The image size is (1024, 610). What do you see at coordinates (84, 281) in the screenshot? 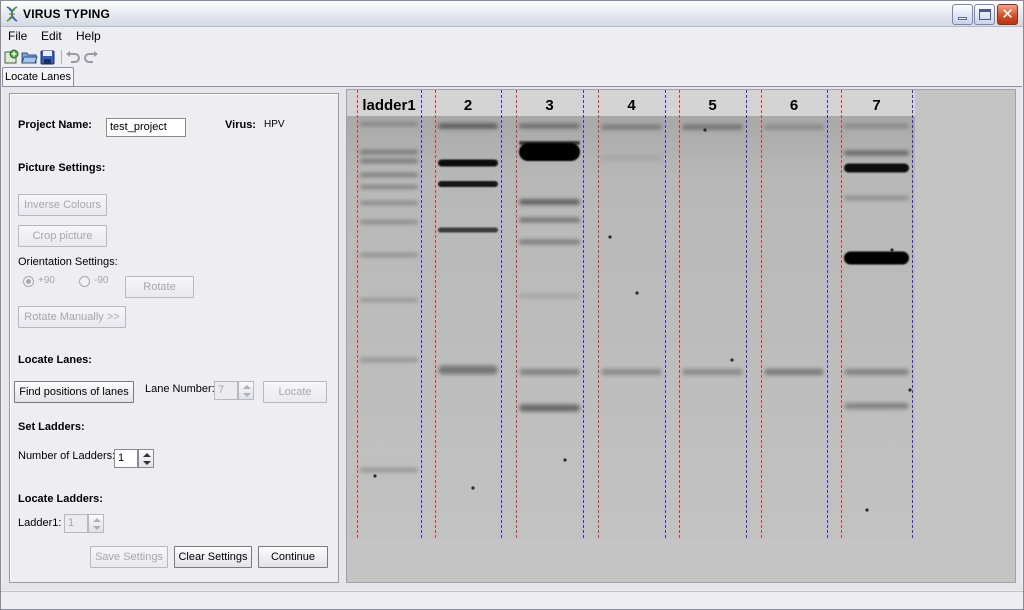
I see `radio-minus90` at bounding box center [84, 281].